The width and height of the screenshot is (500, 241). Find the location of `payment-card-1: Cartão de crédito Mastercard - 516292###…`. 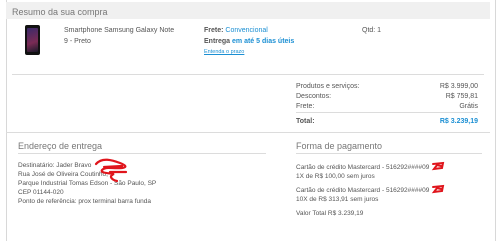

payment-card-1: Cartão de crédito Mastercard - 516292###… is located at coordinates (363, 167).